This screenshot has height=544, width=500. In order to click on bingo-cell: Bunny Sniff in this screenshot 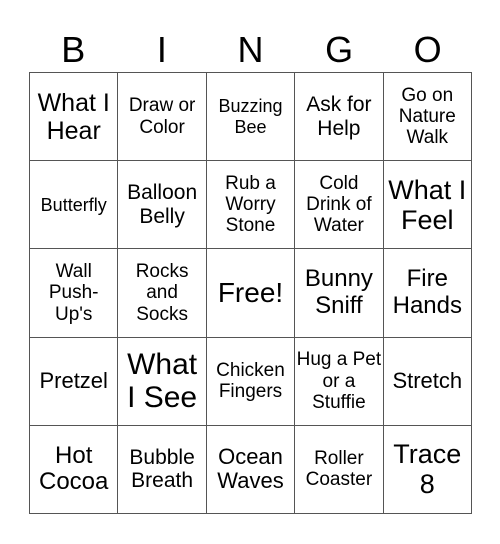, I will do `click(339, 293)`.